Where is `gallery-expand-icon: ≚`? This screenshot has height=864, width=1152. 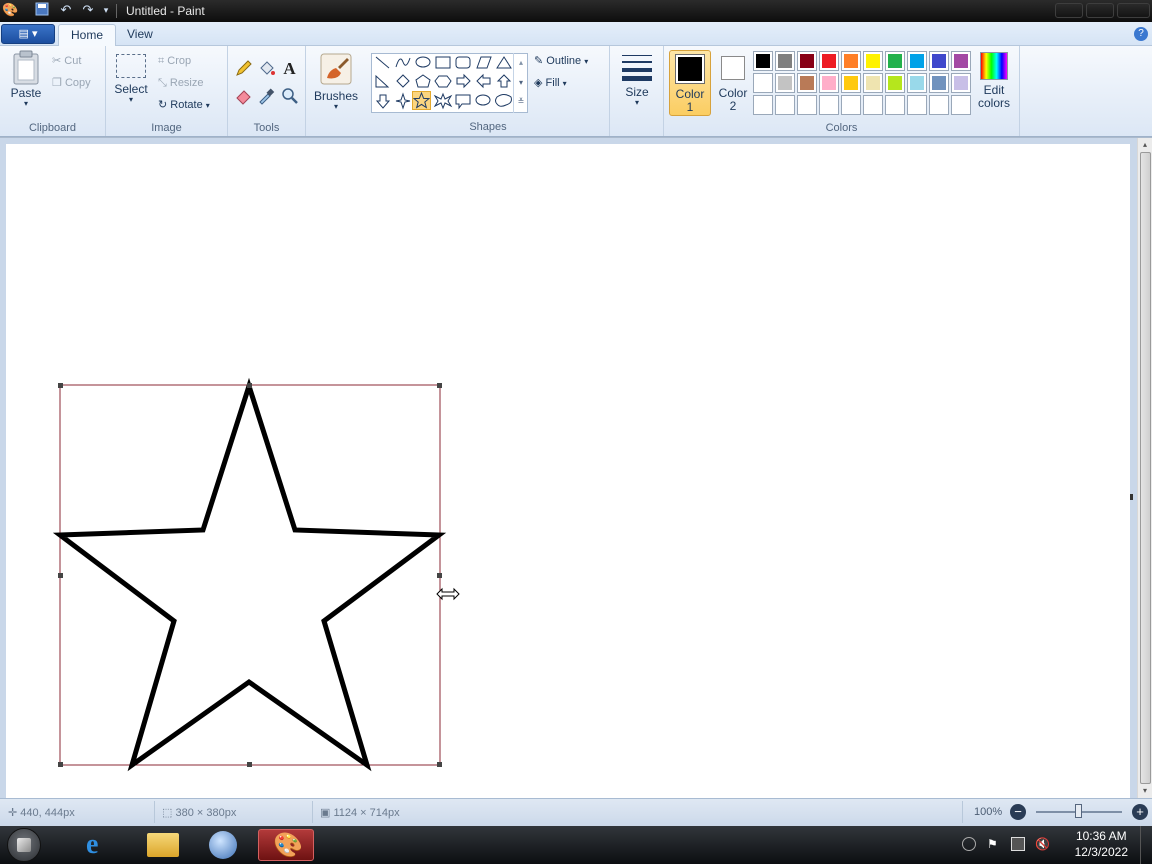 gallery-expand-icon: ≚ is located at coordinates (521, 102).